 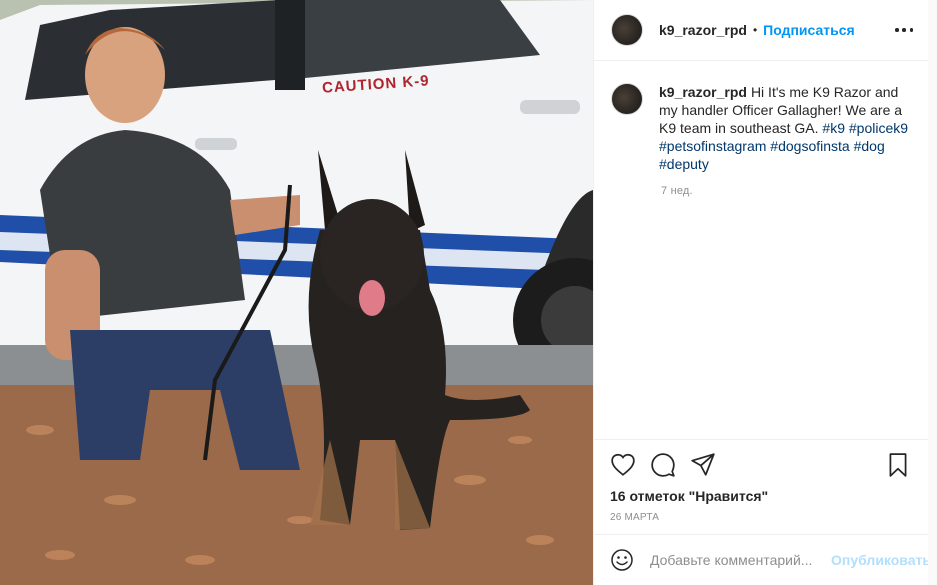 What do you see at coordinates (703, 92) in the screenshot?
I see `caption-username: k9_razor_rpd` at bounding box center [703, 92].